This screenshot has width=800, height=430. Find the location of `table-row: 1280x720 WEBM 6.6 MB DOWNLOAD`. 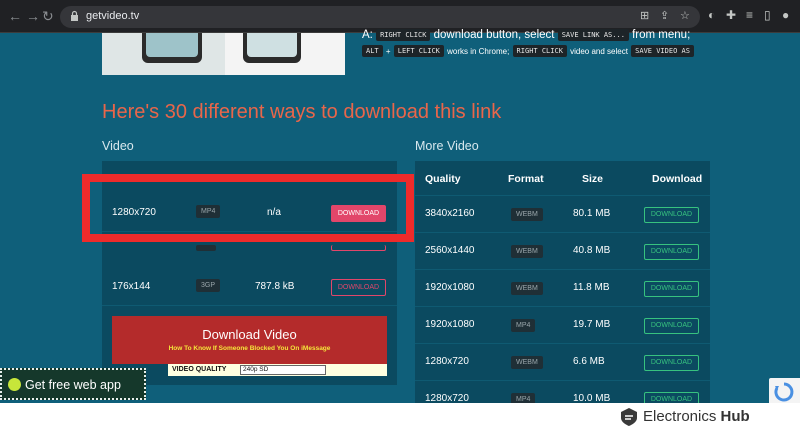

table-row: 1280x720 WEBM 6.6 MB DOWNLOAD is located at coordinates (562, 361).